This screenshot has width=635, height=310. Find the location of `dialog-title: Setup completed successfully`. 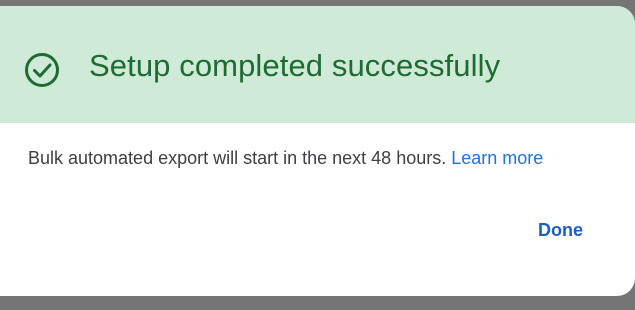

dialog-title: Setup completed successfully is located at coordinates (295, 65).